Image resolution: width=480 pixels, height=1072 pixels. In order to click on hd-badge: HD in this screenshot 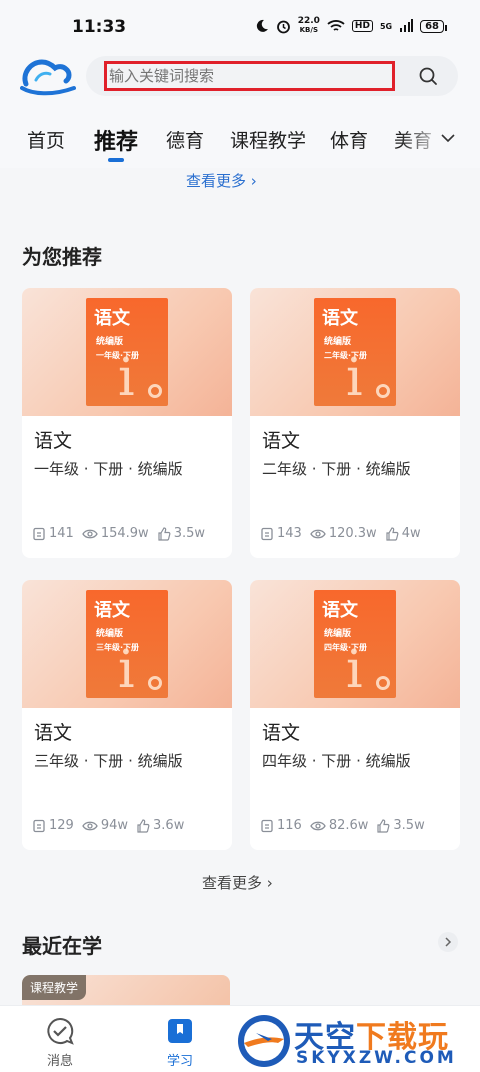, I will do `click(362, 26)`.